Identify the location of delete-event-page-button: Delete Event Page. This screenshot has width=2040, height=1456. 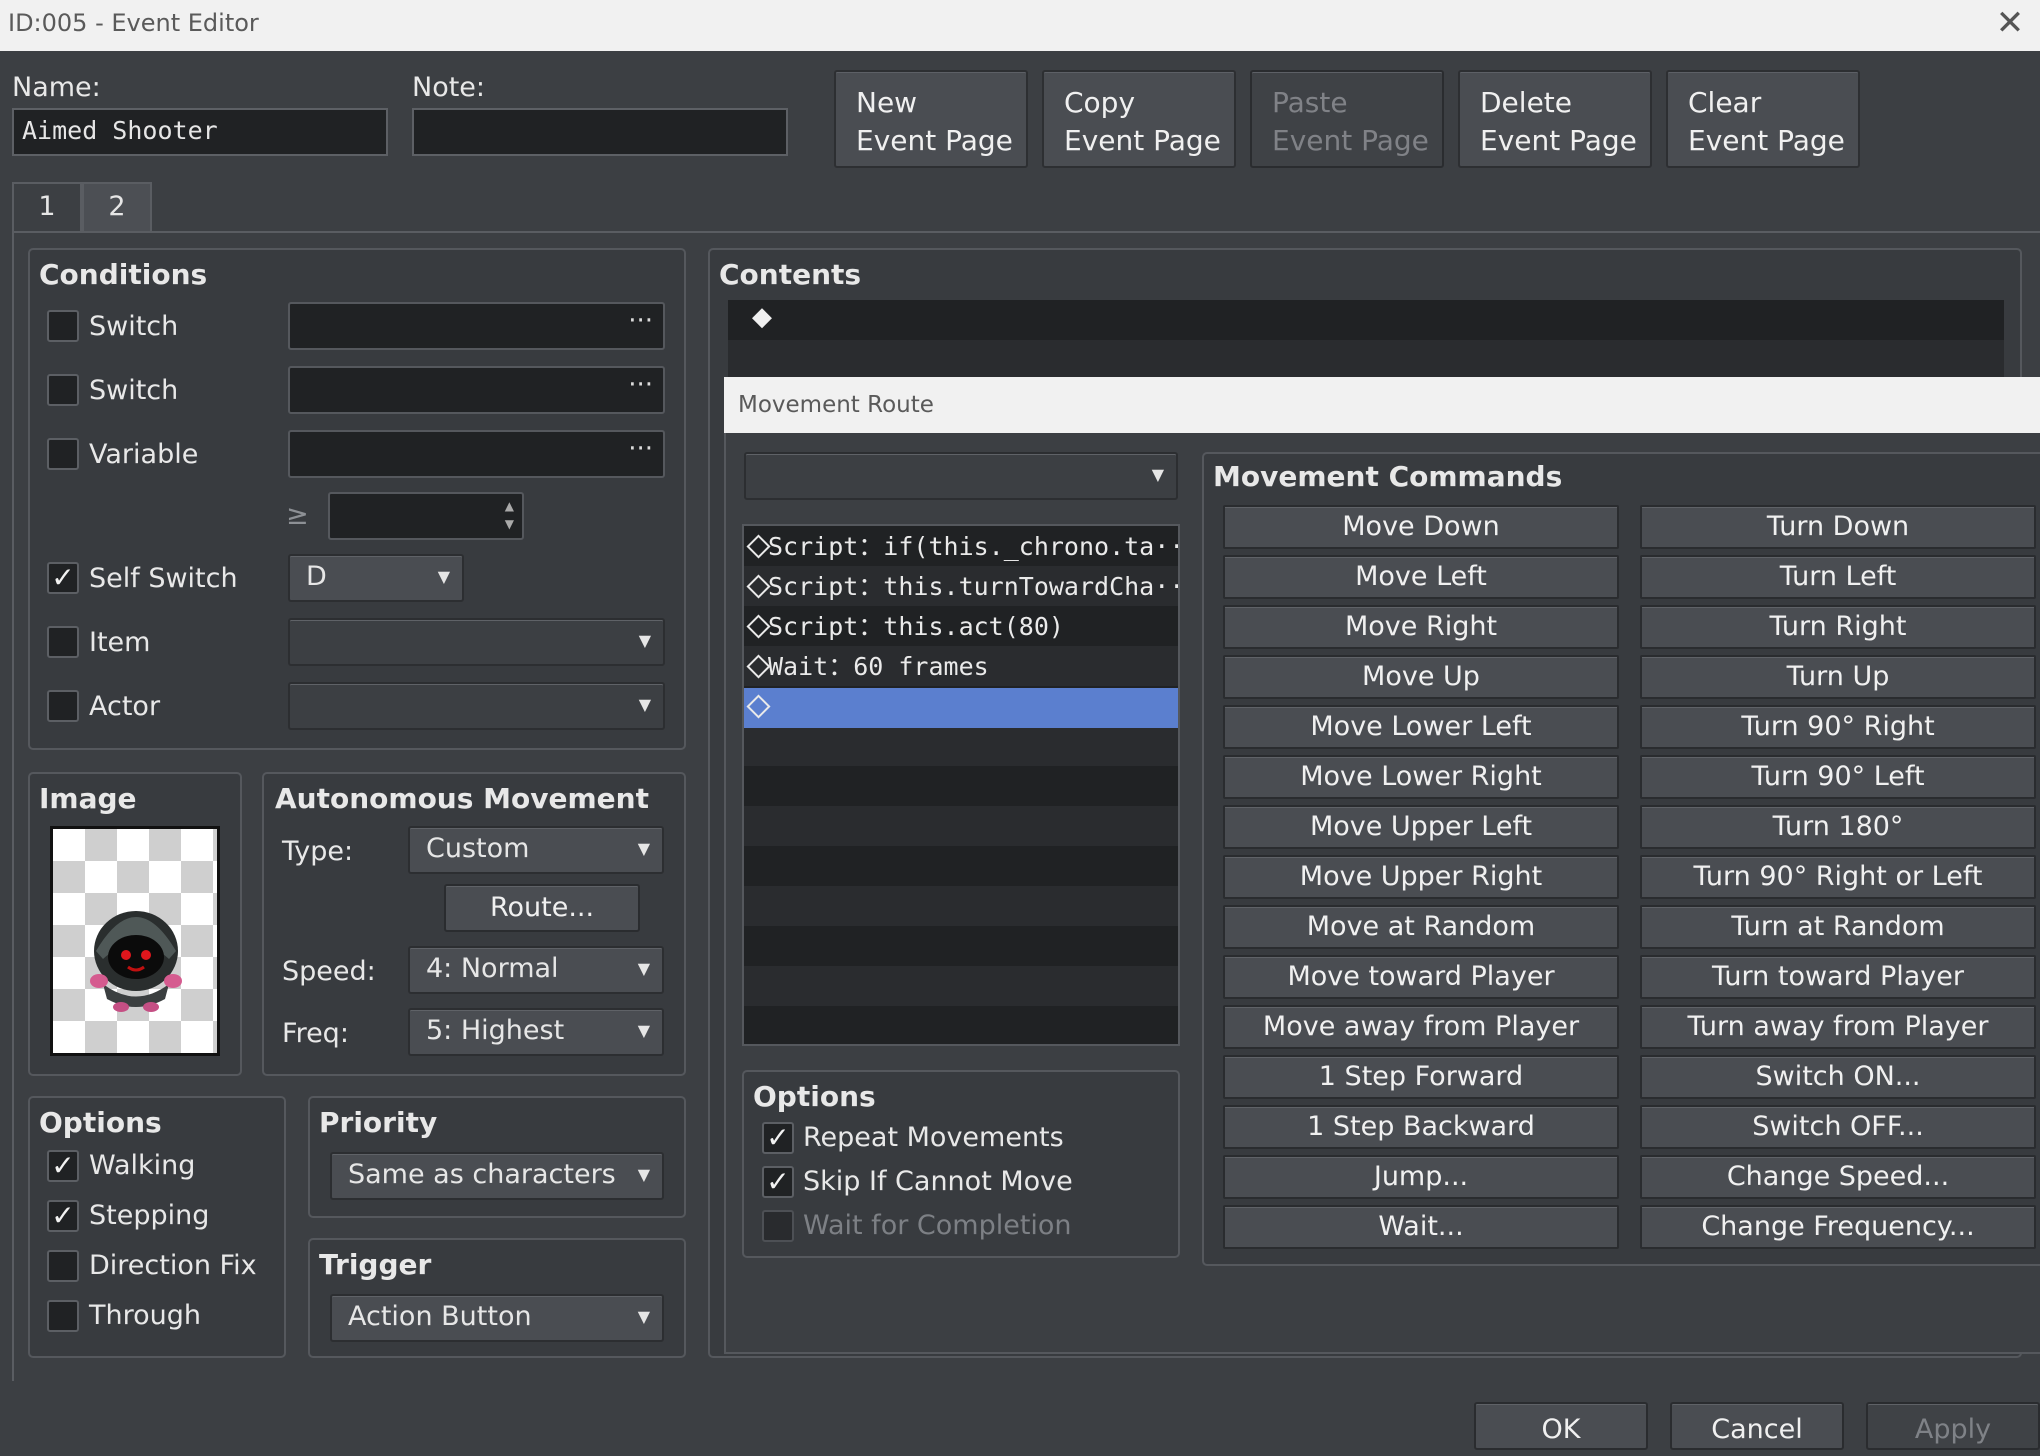
(1555, 119).